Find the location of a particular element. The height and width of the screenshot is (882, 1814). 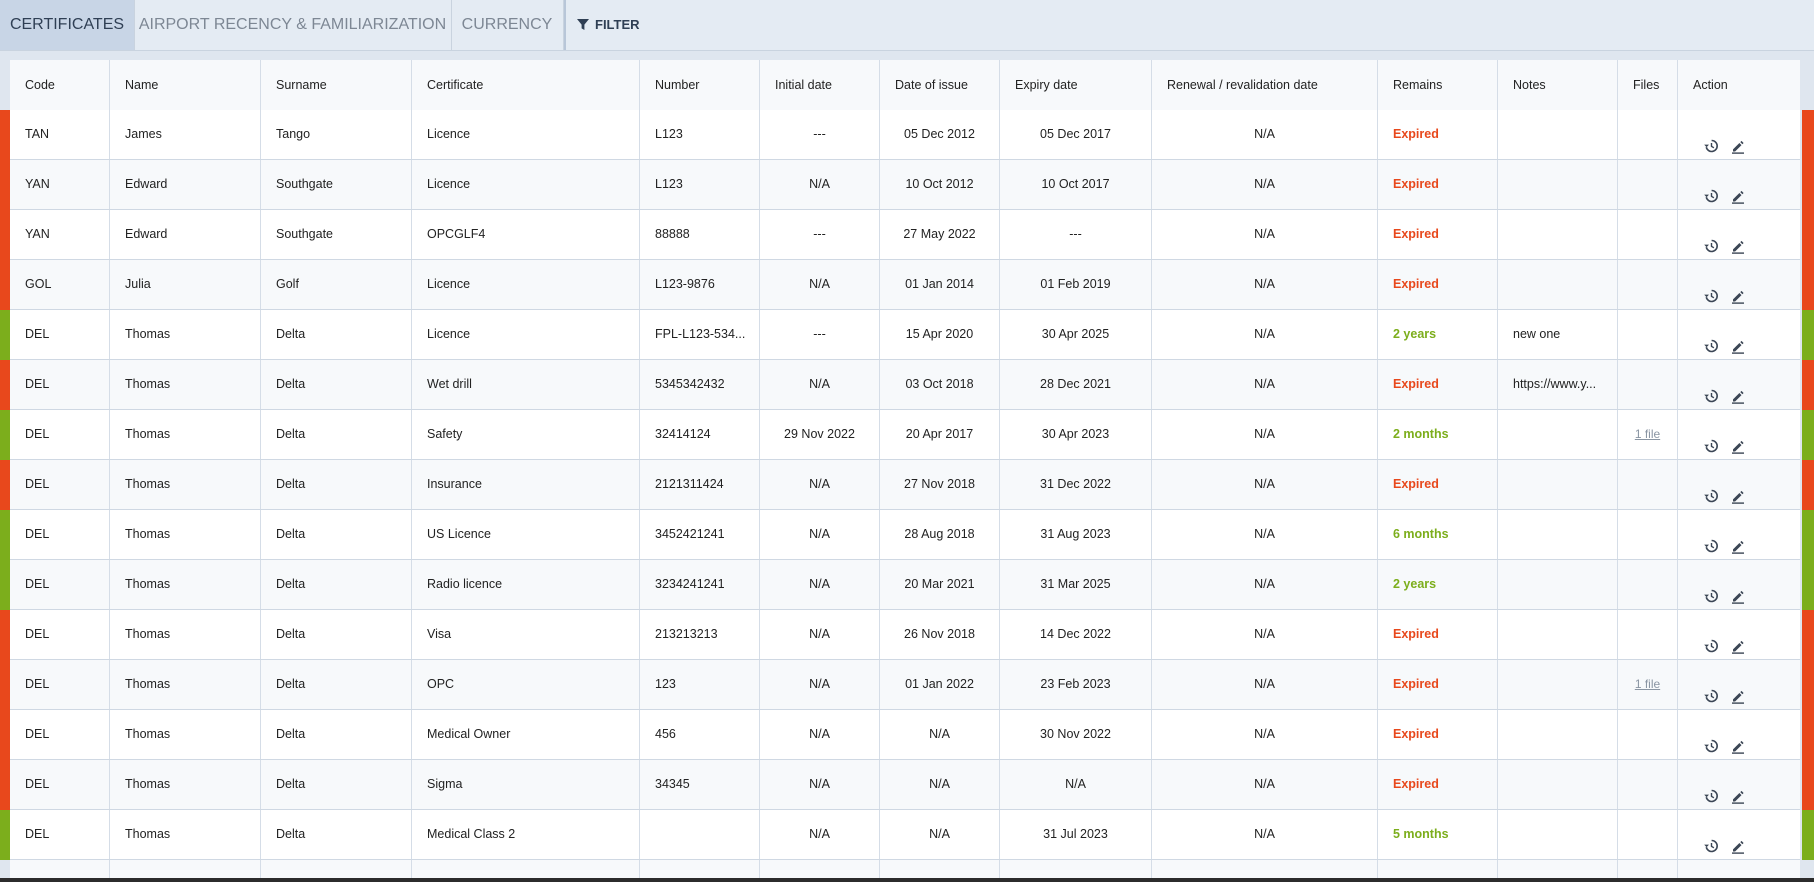

tab-certificates: CERTIFICATES is located at coordinates (67, 25).